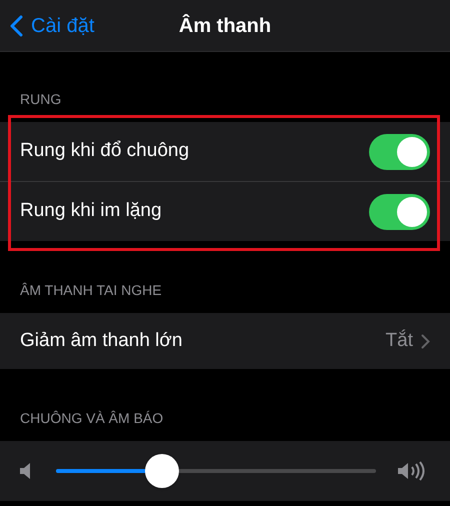 Image resolution: width=450 pixels, height=506 pixels. What do you see at coordinates (105, 151) in the screenshot?
I see `setting-label: Rung khi đổ chuông` at bounding box center [105, 151].